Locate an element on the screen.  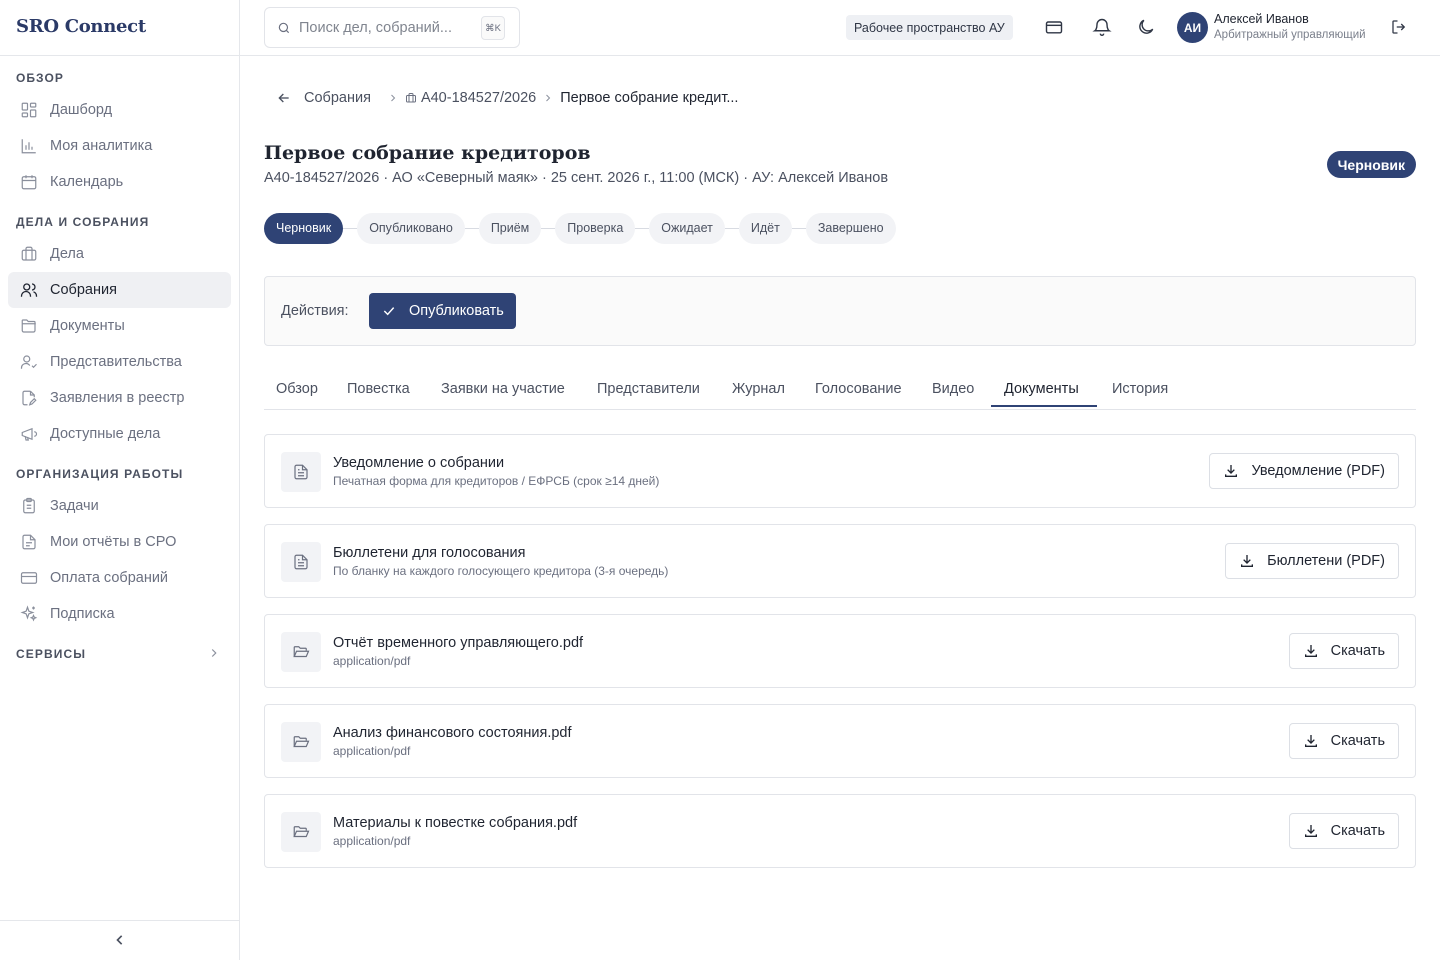
download-button-label: Уведомление (PDF) is located at coordinates (1318, 471).